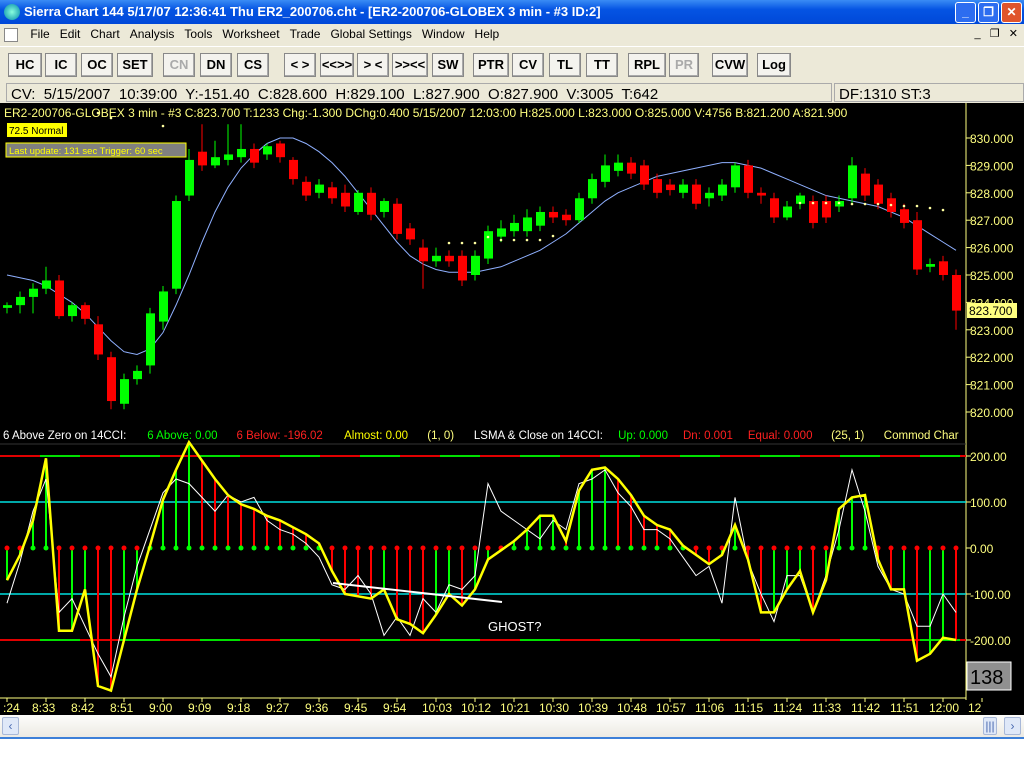  I want to click on menu-analysis: Analysis, so click(152, 34).